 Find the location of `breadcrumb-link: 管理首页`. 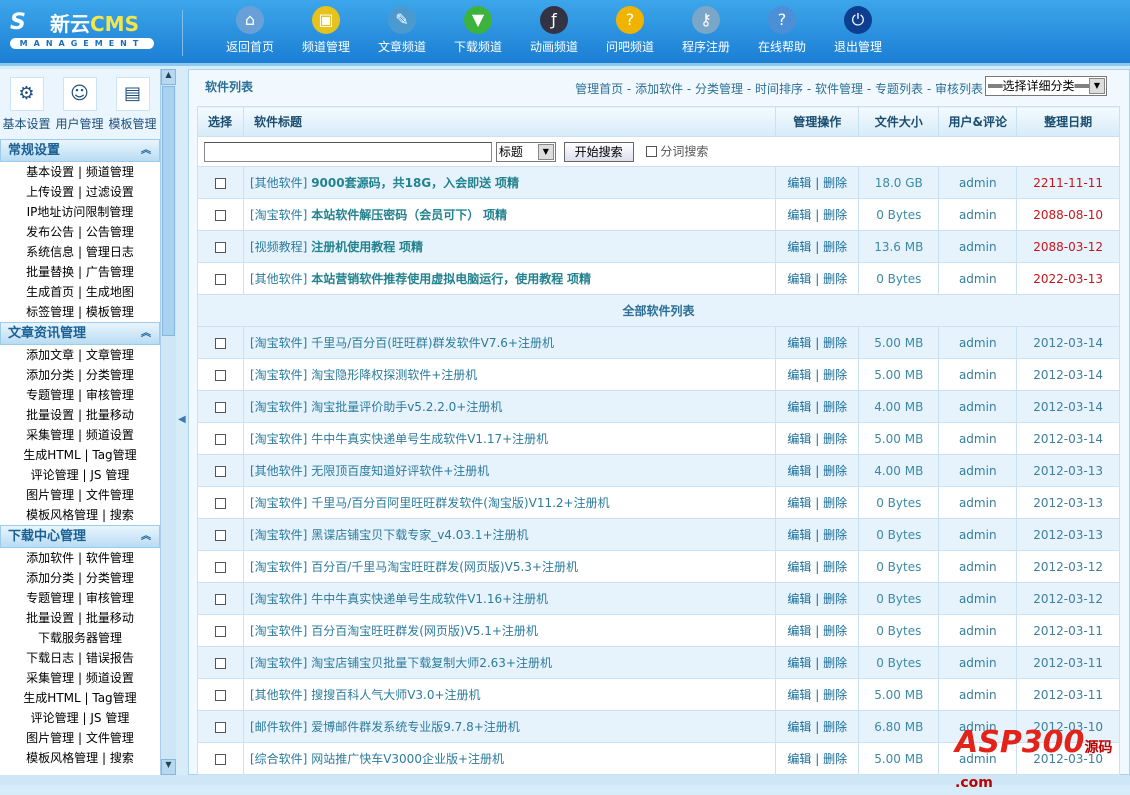

breadcrumb-link: 管理首页 is located at coordinates (599, 89).